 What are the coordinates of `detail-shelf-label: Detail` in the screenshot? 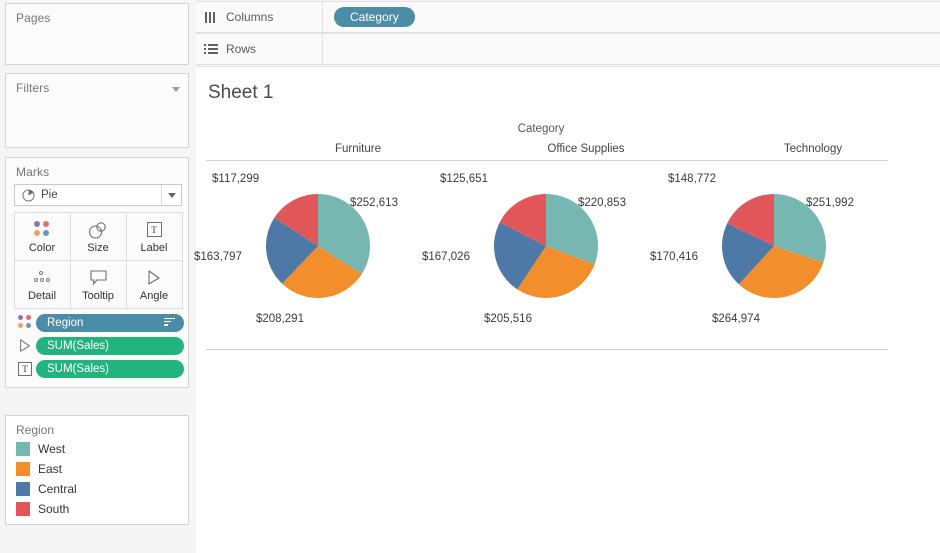 It's located at (42, 295).